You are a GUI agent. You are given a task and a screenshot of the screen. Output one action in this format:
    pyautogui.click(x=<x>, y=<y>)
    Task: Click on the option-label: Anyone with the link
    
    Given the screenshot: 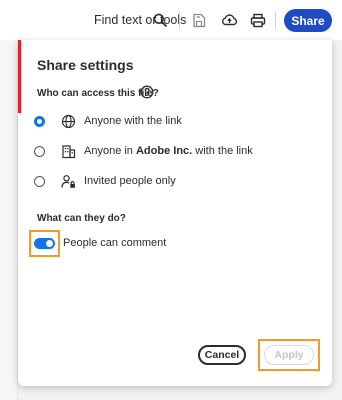 What is the action you would take?
    pyautogui.click(x=133, y=121)
    